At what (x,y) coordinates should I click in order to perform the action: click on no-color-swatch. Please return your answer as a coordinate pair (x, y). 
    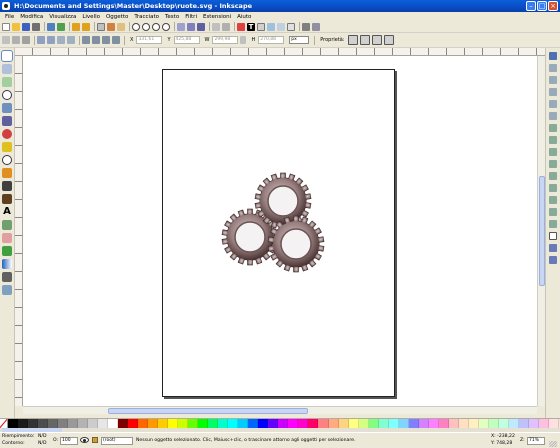
    Looking at the image, I should click on (4, 423).